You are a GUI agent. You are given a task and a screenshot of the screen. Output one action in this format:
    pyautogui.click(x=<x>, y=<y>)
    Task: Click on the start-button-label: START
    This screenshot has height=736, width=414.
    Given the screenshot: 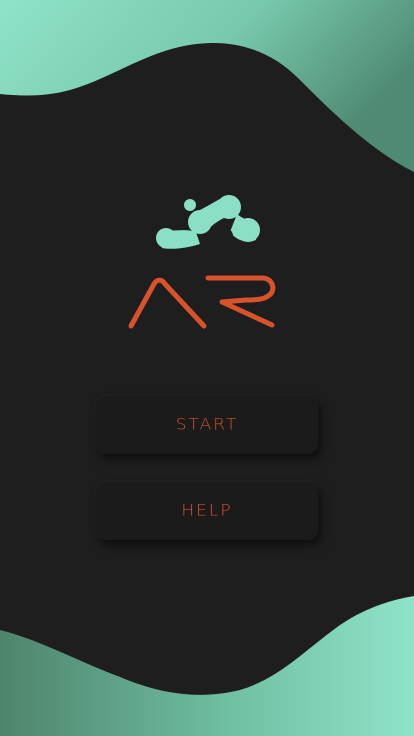 What is the action you would take?
    pyautogui.click(x=207, y=425)
    